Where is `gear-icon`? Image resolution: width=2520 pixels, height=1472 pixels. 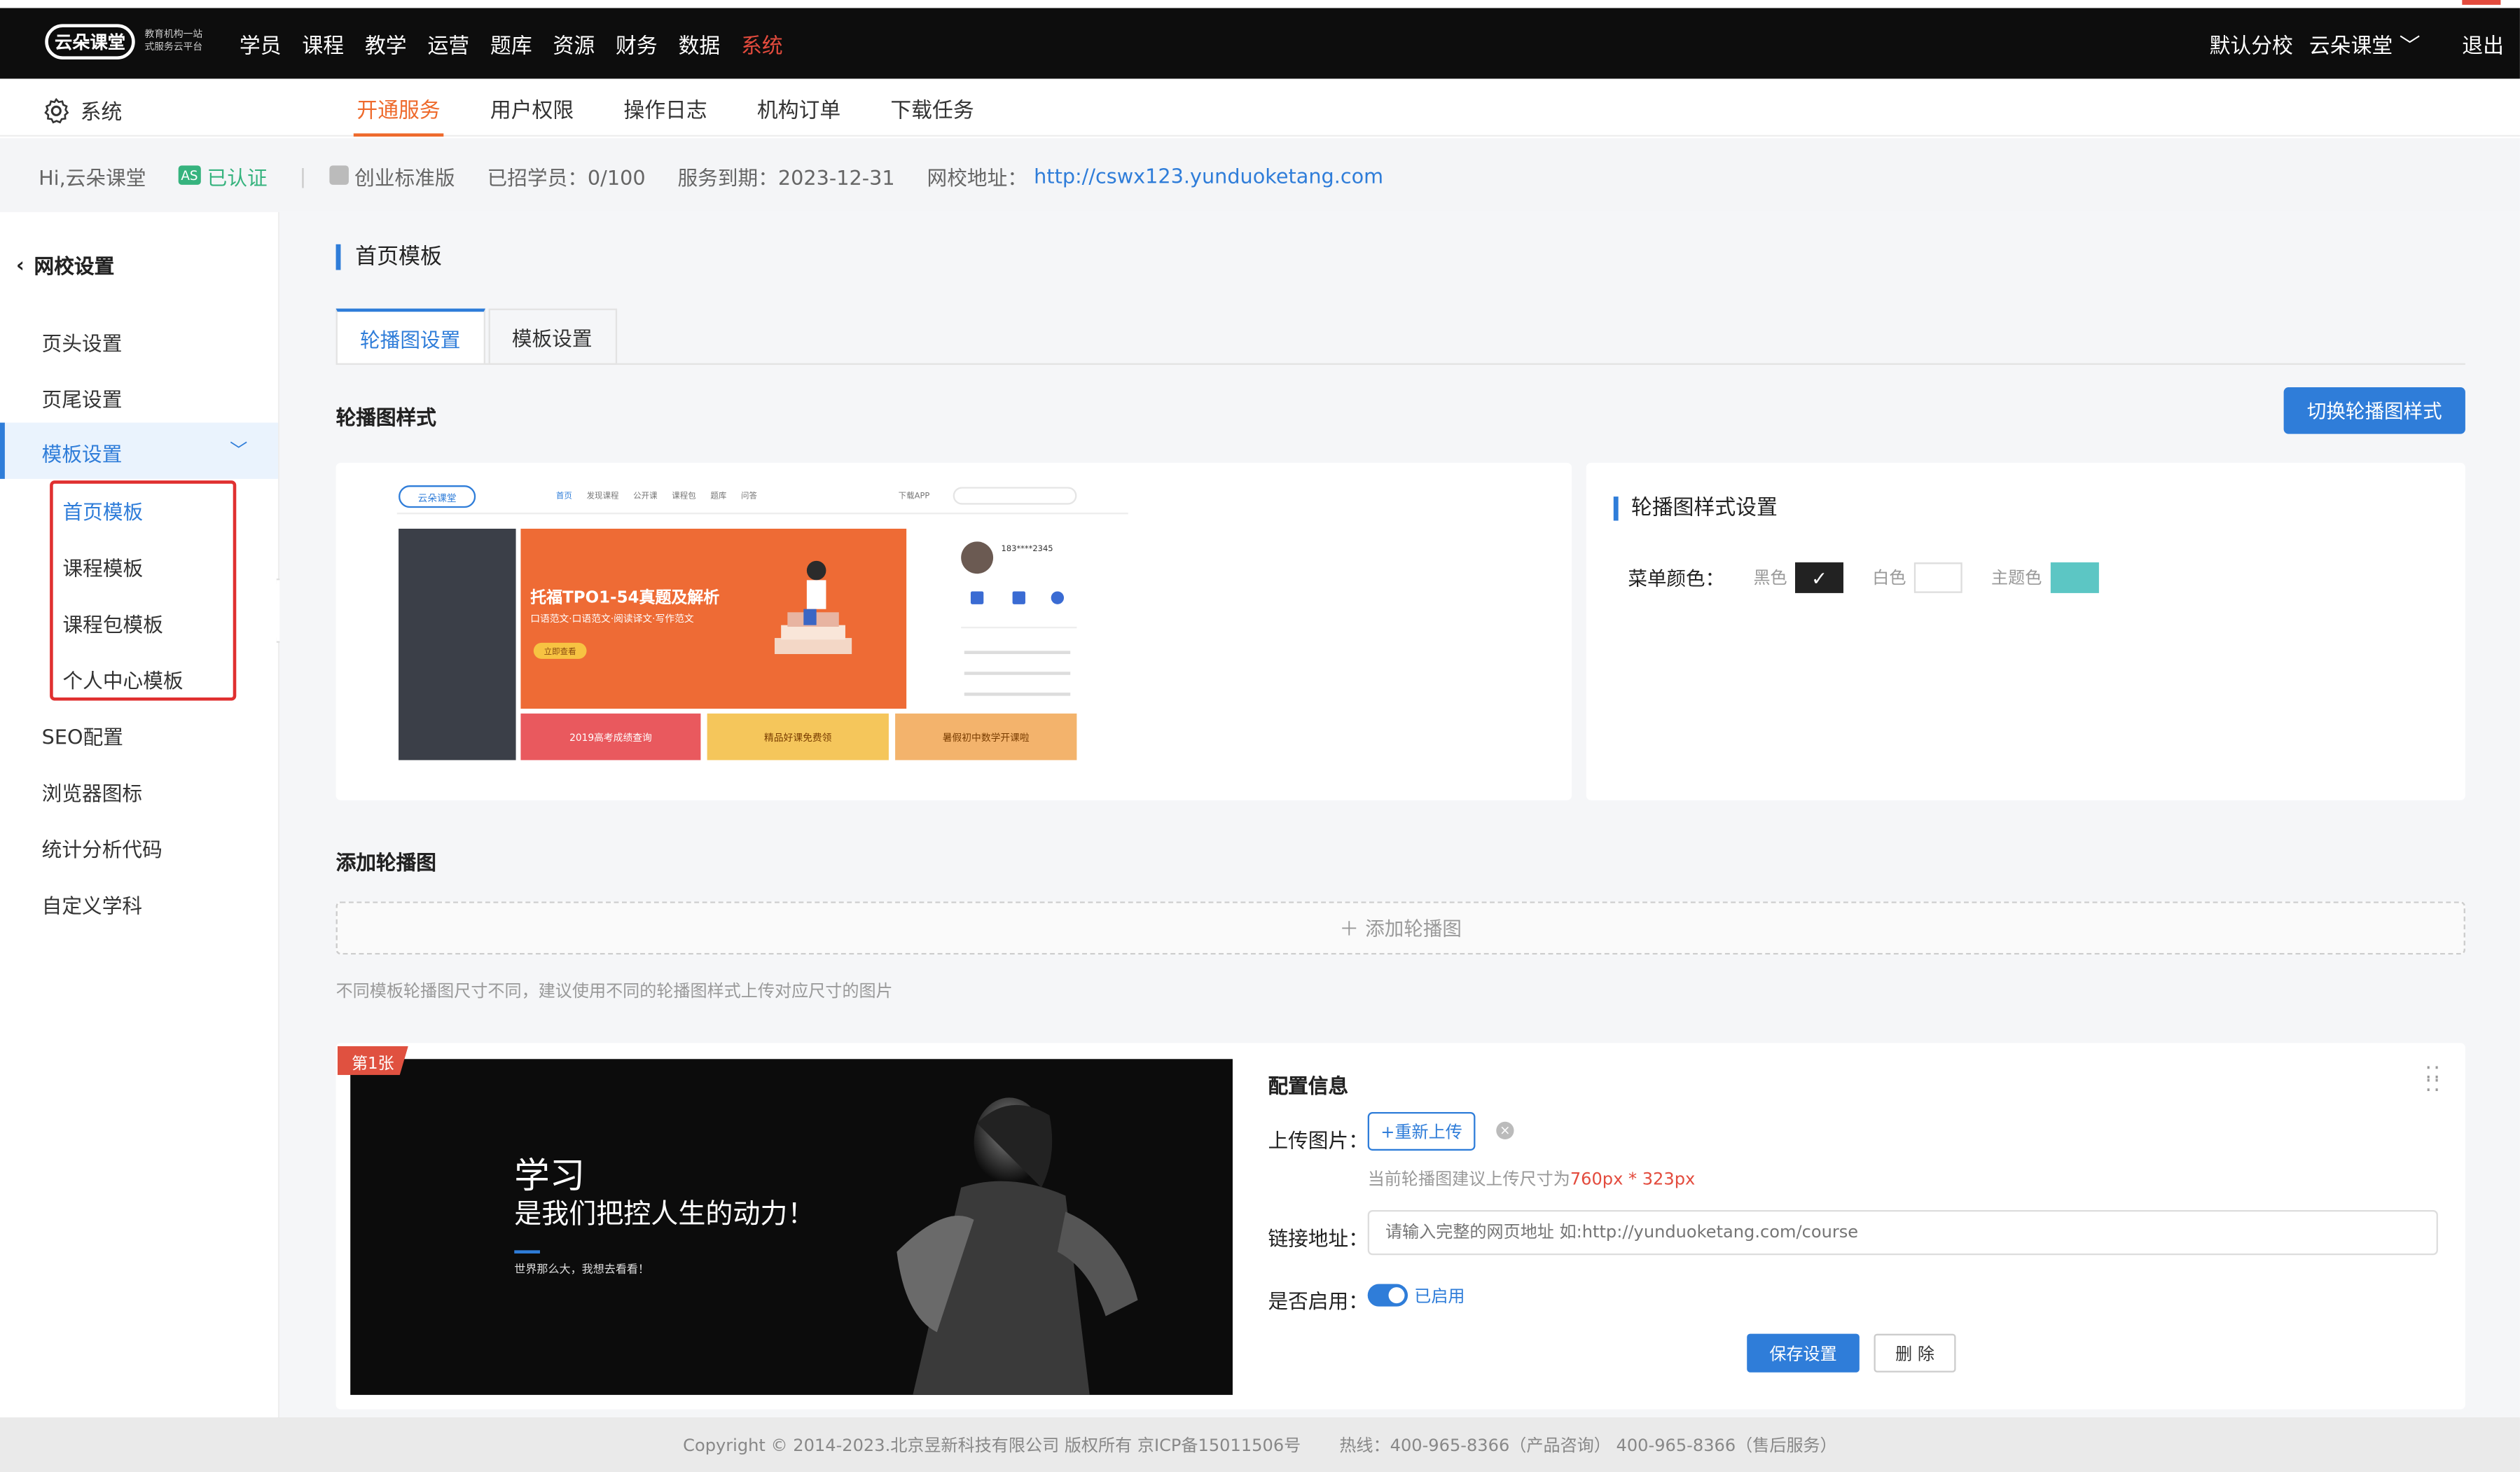 gear-icon is located at coordinates (56, 110).